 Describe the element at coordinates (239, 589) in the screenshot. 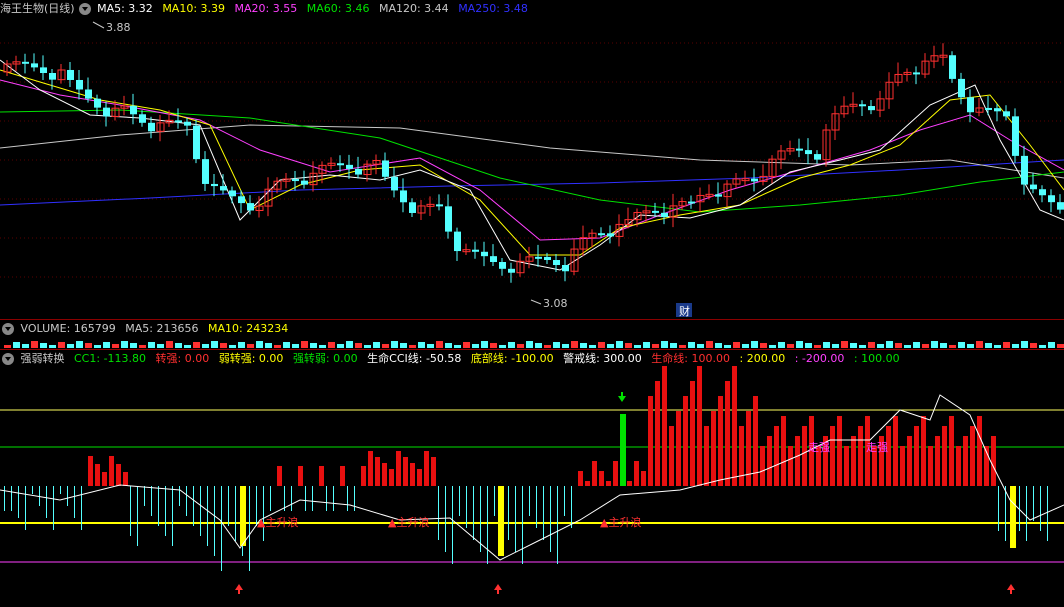

I see `arrow-up-icon` at that location.